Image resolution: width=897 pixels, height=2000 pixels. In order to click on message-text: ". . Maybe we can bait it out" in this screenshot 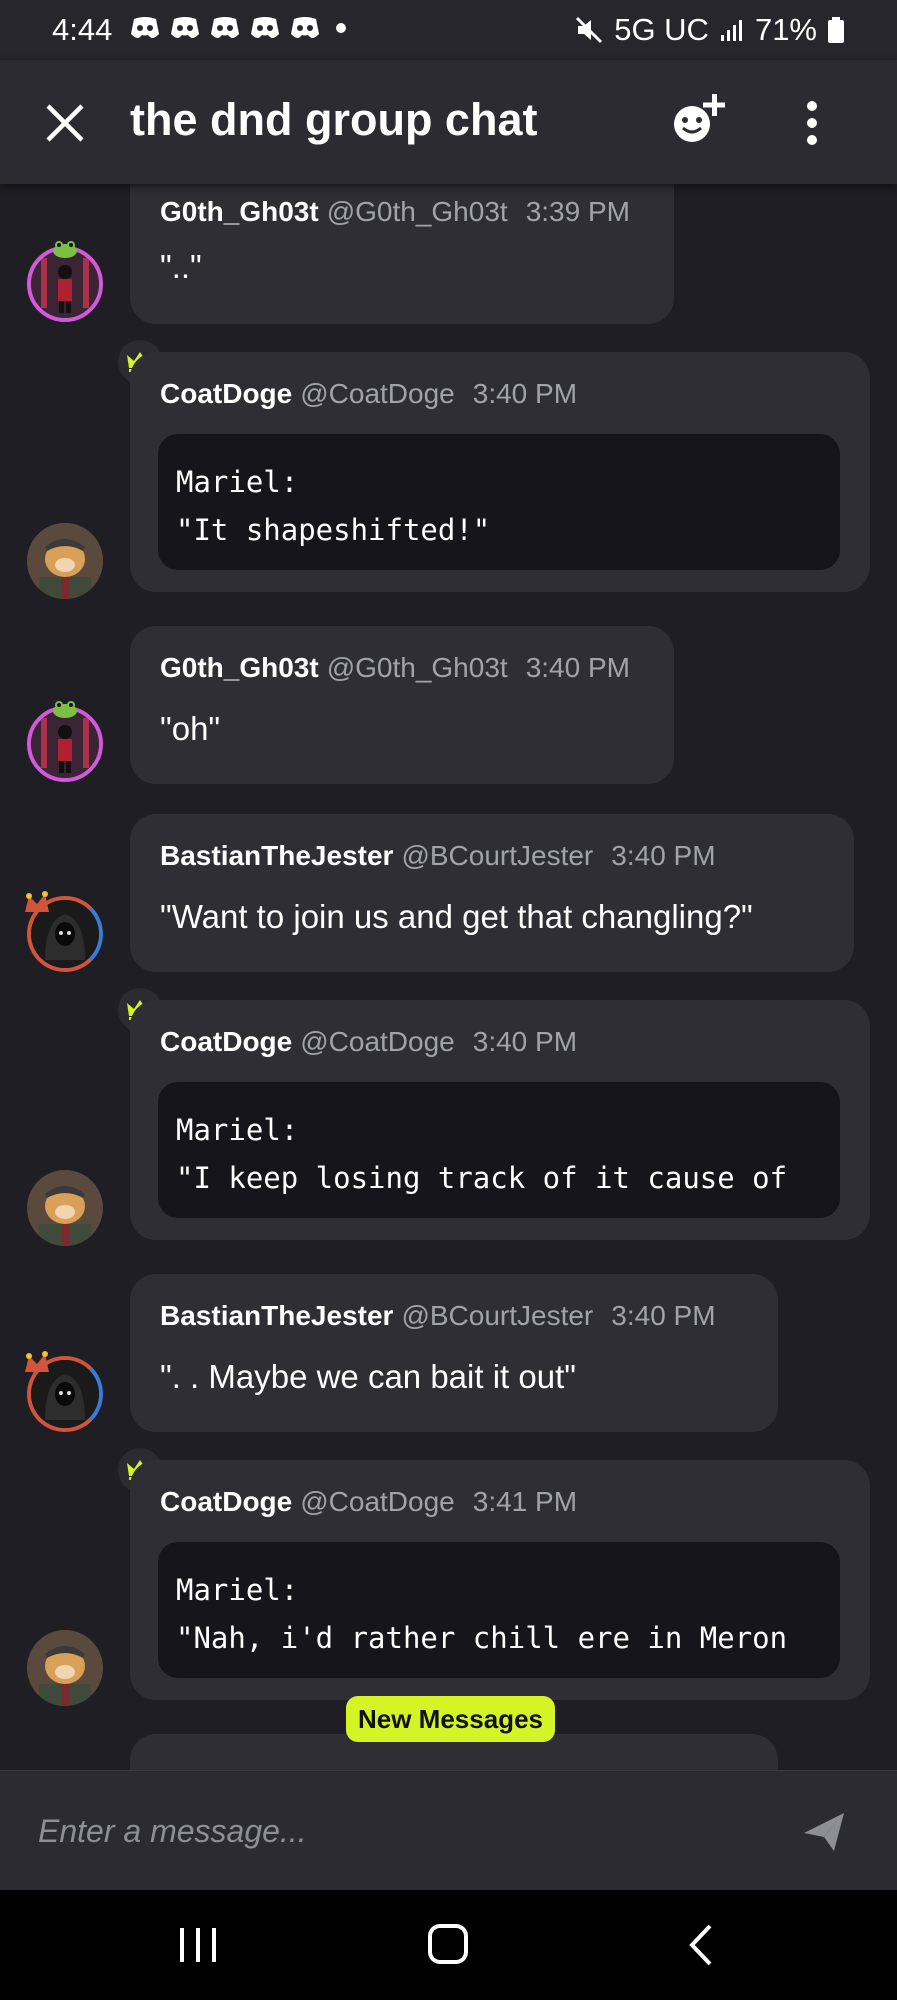, I will do `click(368, 1376)`.